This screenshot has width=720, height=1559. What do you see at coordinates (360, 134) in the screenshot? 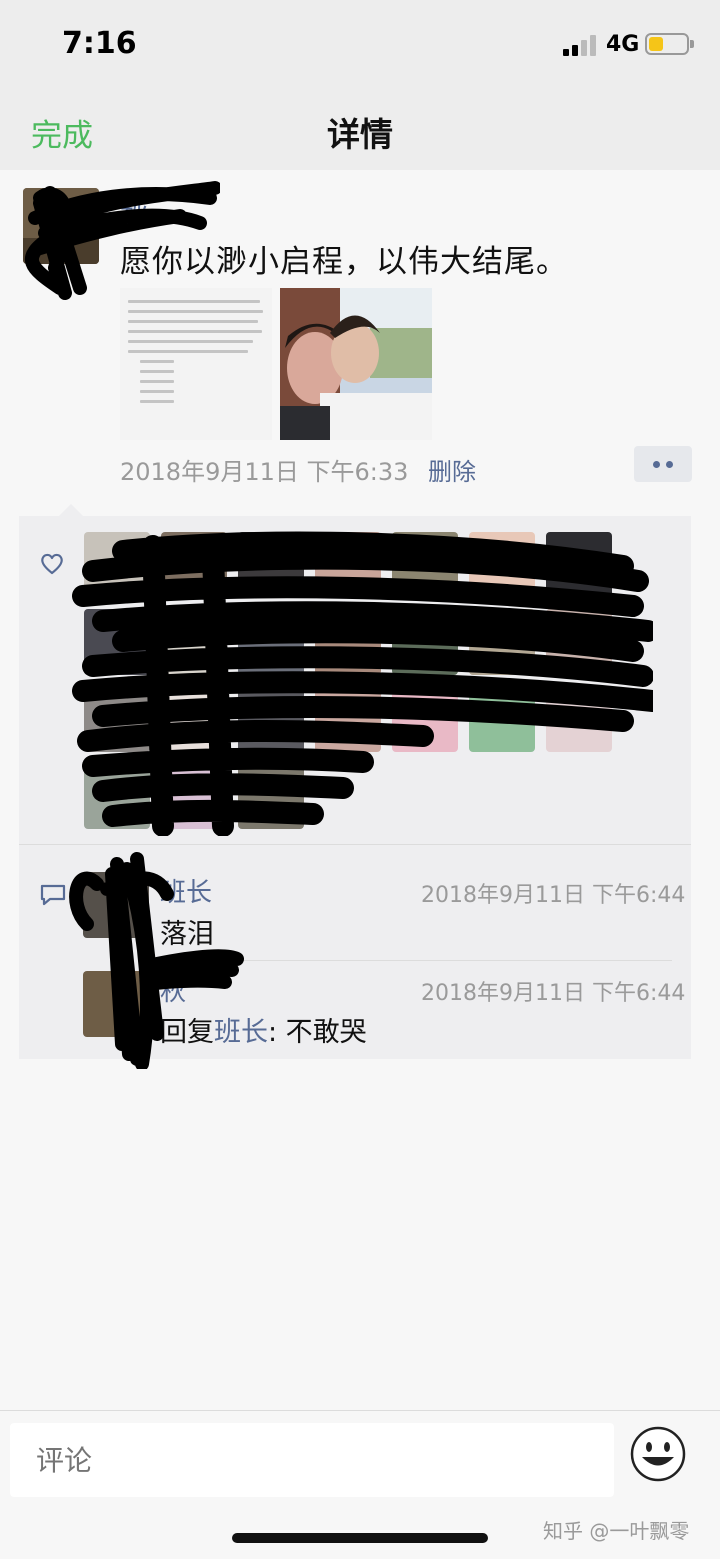
I see `page-title: 详情` at bounding box center [360, 134].